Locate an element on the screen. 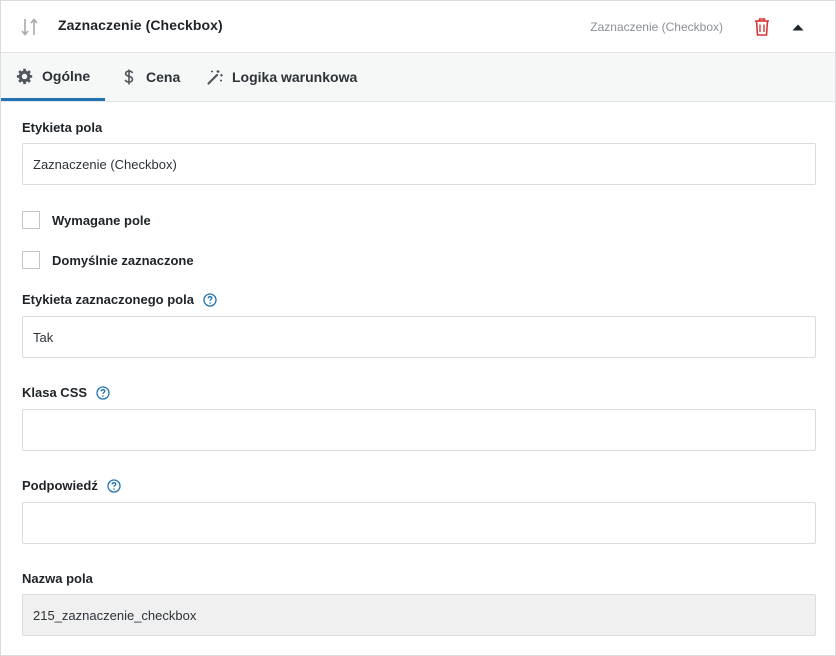 This screenshot has width=836, height=656. caret-up-icon is located at coordinates (798, 27).